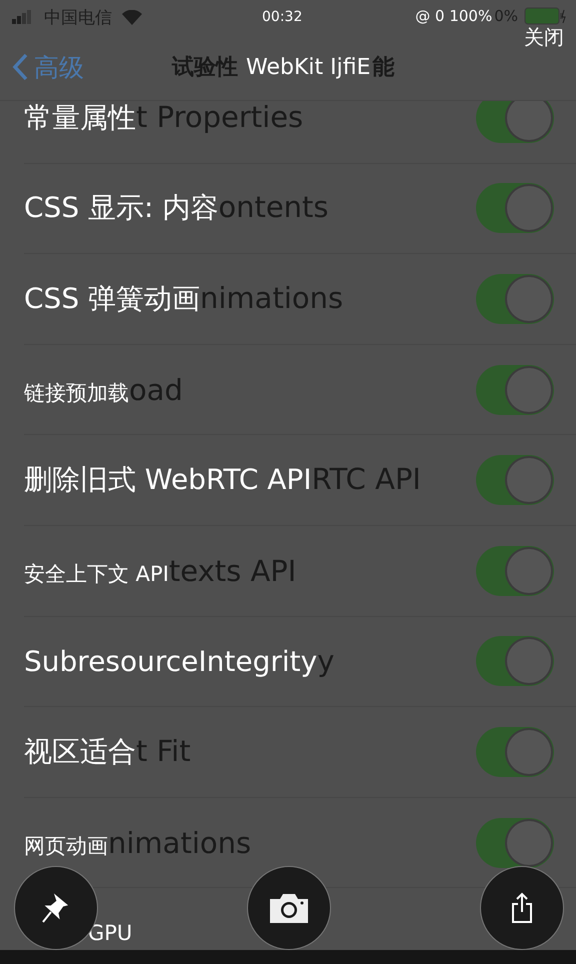  Describe the element at coordinates (545, 16) in the screenshot. I see `battery-icon` at that location.